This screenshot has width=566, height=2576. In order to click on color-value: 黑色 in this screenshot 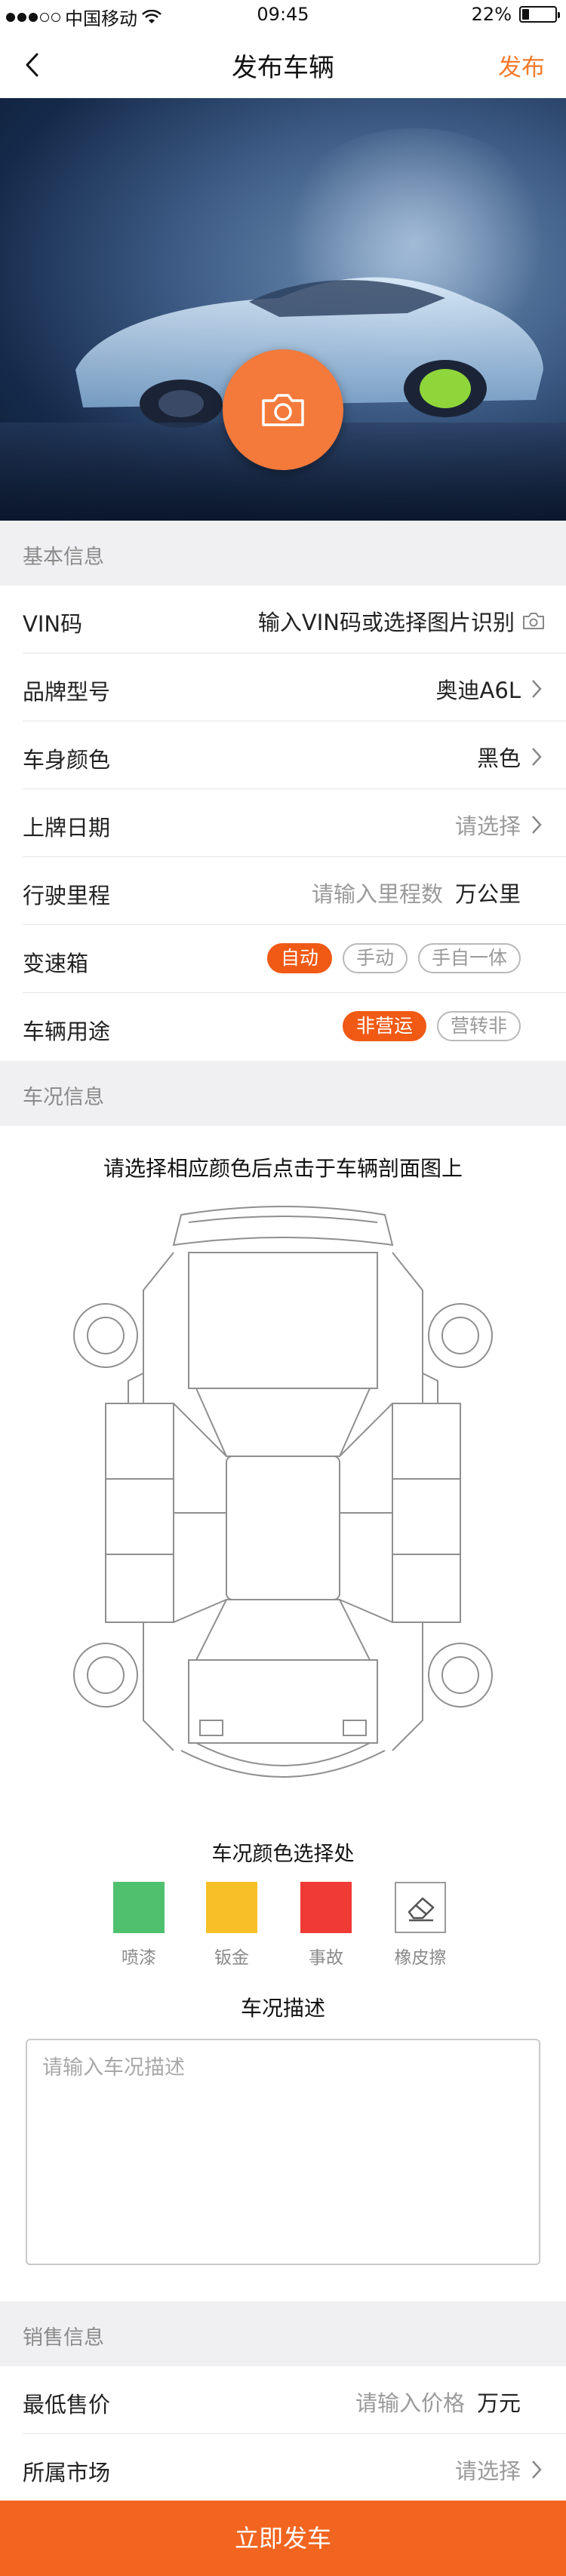, I will do `click(498, 758)`.